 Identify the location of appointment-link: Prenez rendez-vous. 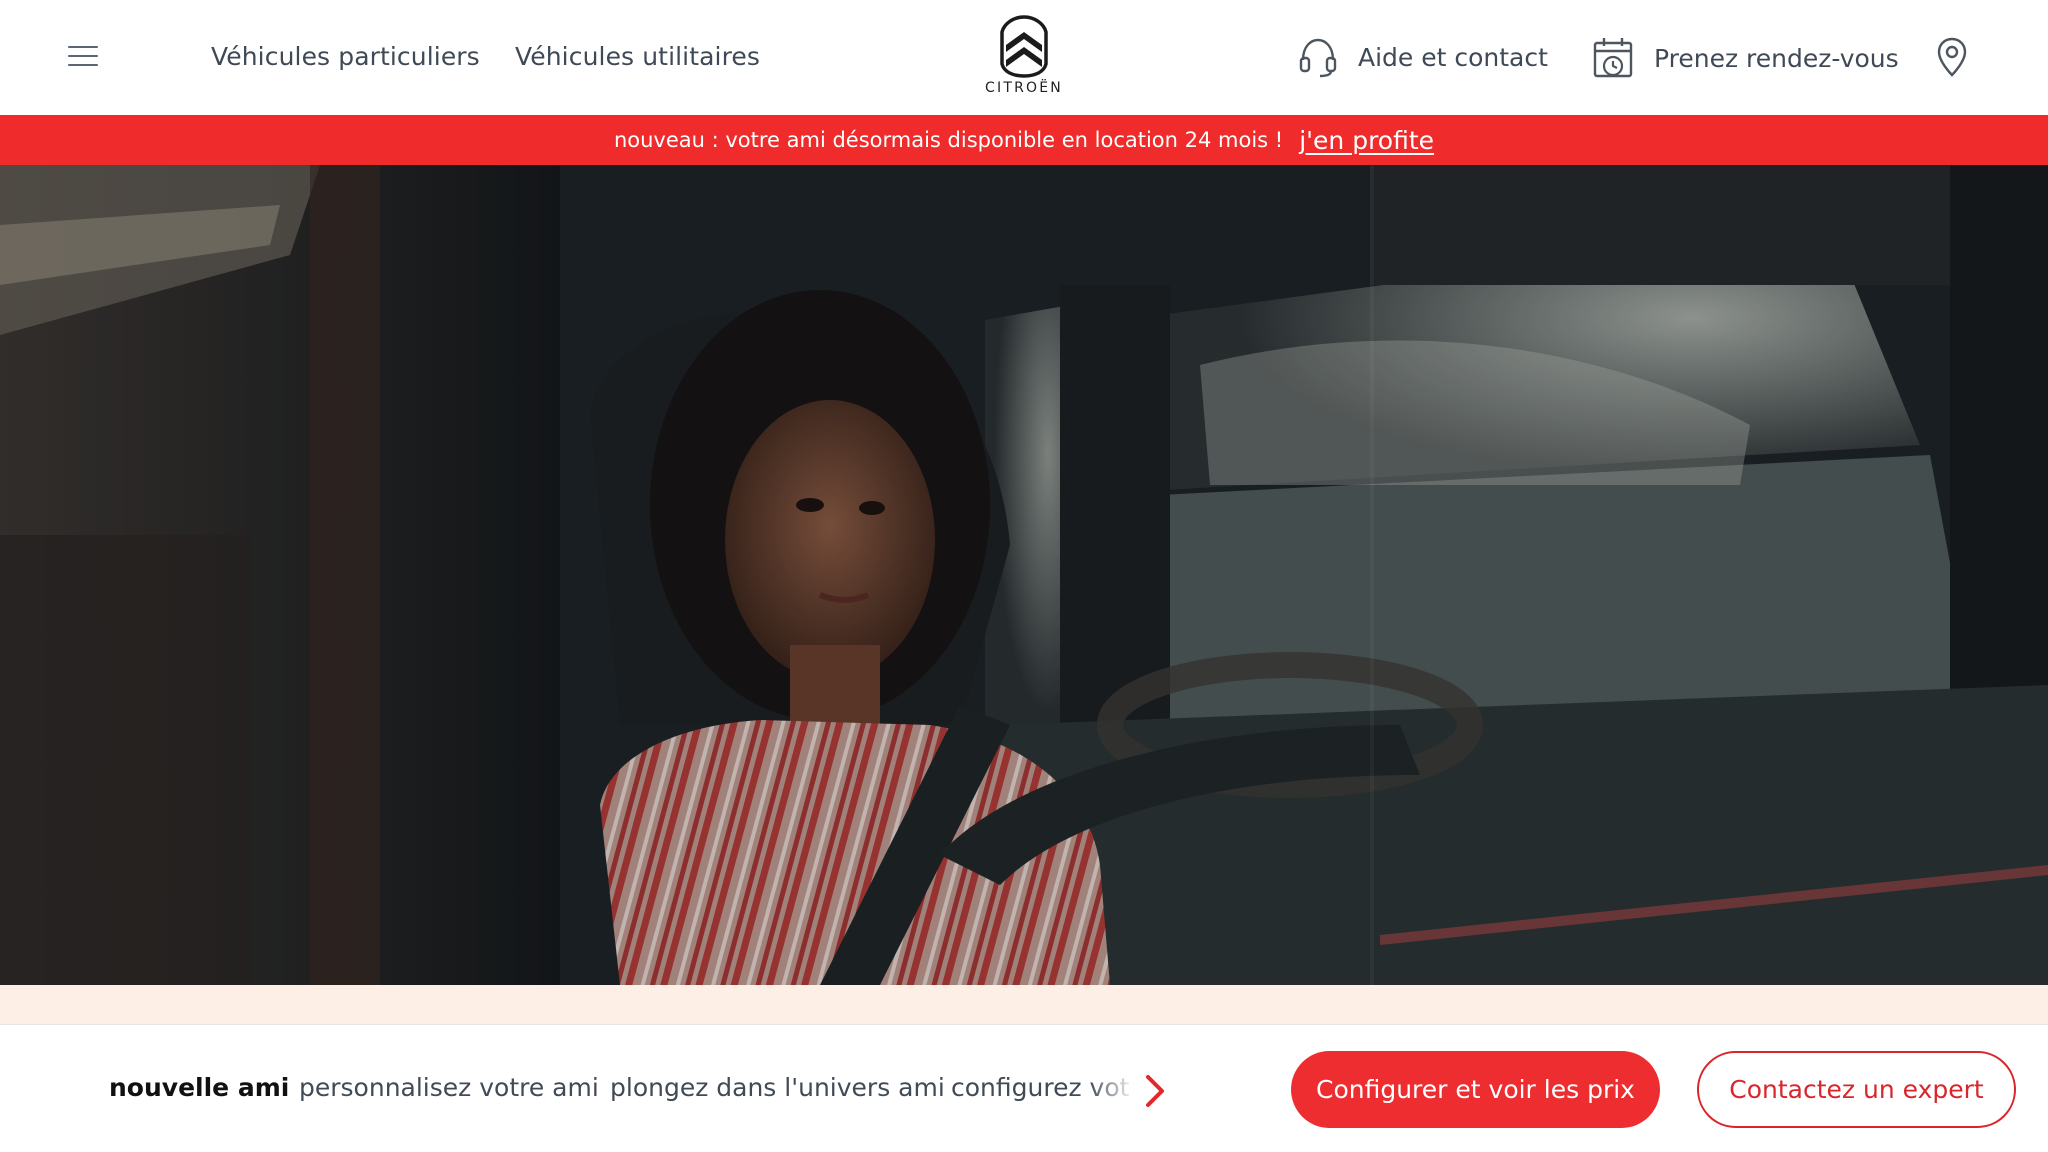
(1745, 58).